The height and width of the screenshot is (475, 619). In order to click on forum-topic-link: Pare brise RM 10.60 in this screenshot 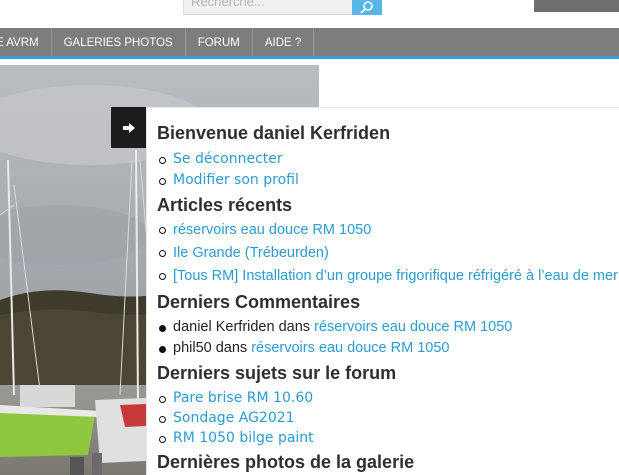, I will do `click(243, 398)`.